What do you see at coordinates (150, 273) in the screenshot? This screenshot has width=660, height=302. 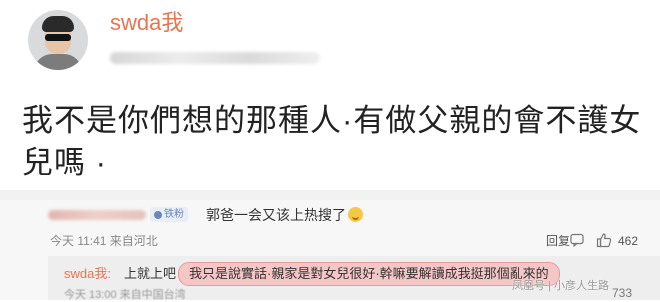 I see `reply-prefix-text: 上就上吧` at bounding box center [150, 273].